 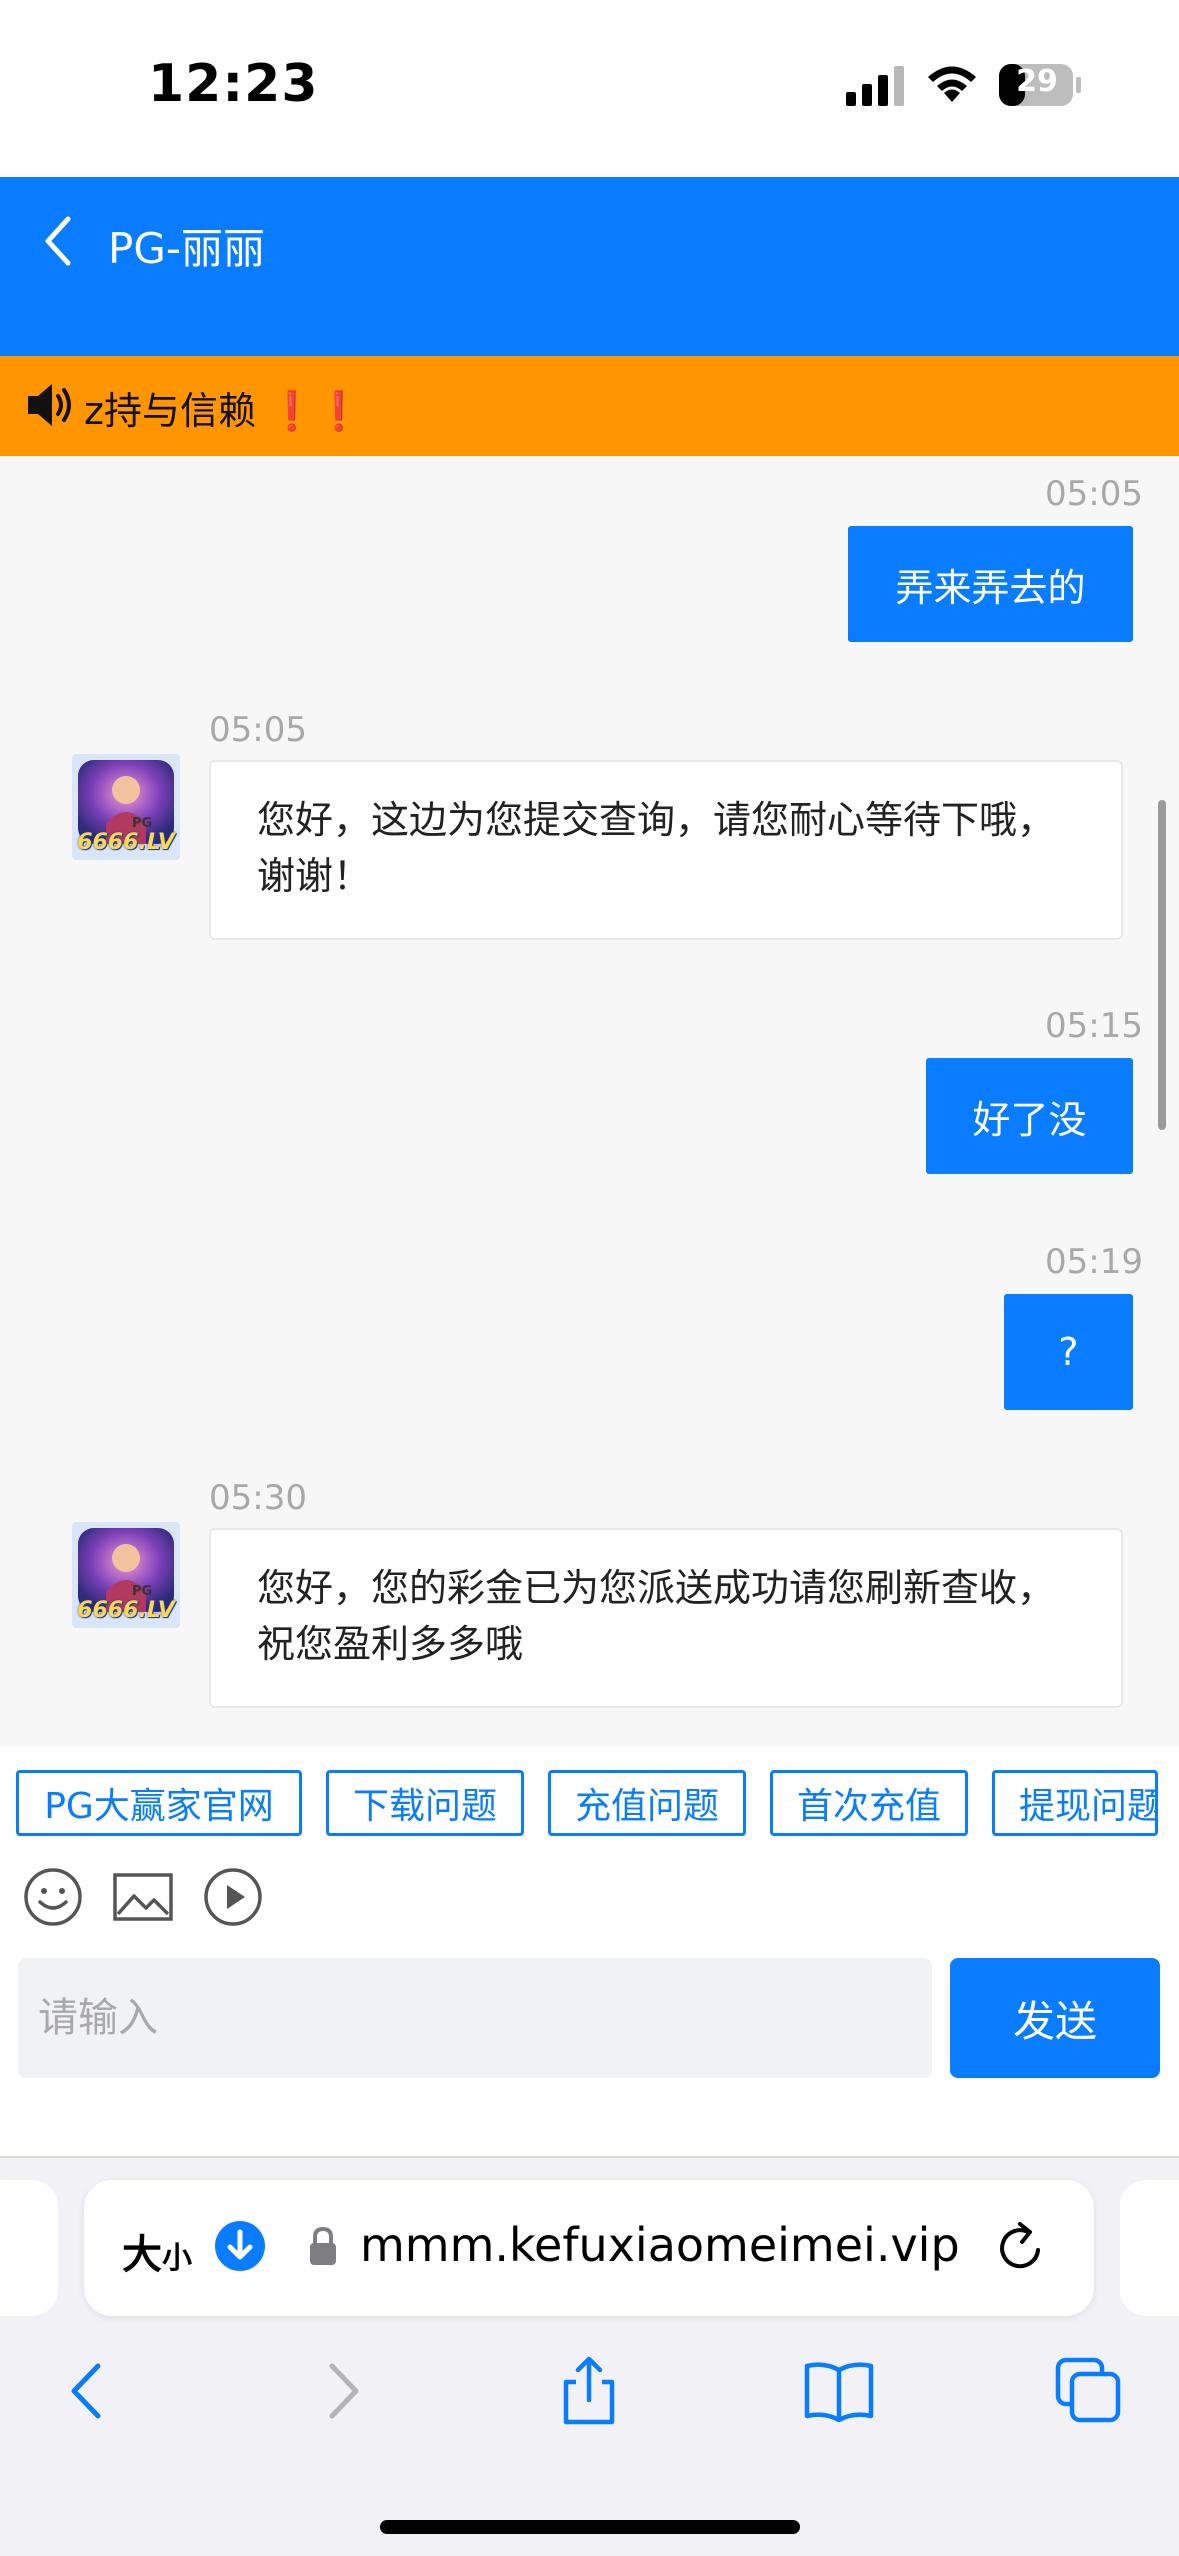 I want to click on announcement-bar: z持与信赖 ❗❗, so click(x=589, y=406).